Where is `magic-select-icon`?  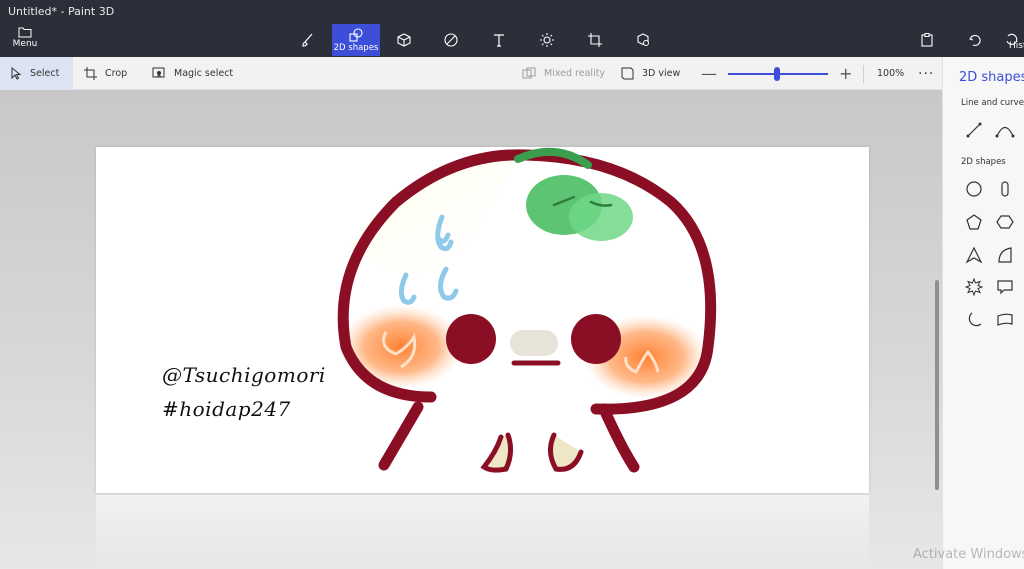
magic-select-icon is located at coordinates (158, 72).